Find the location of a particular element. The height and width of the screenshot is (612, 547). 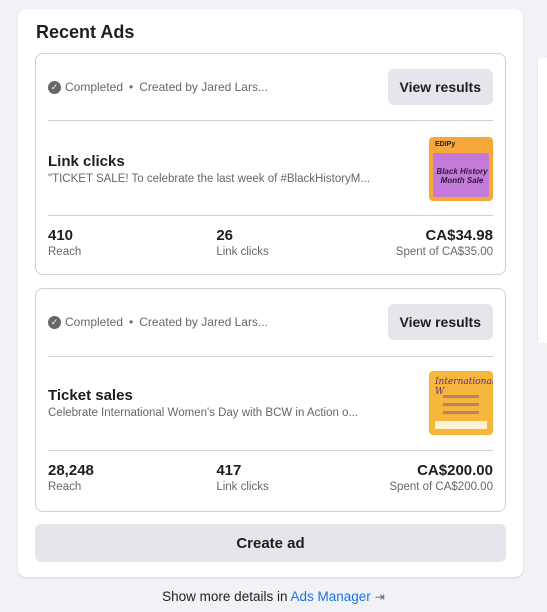

stat-link-clicks: 417 Link clicks is located at coordinates (270, 477).